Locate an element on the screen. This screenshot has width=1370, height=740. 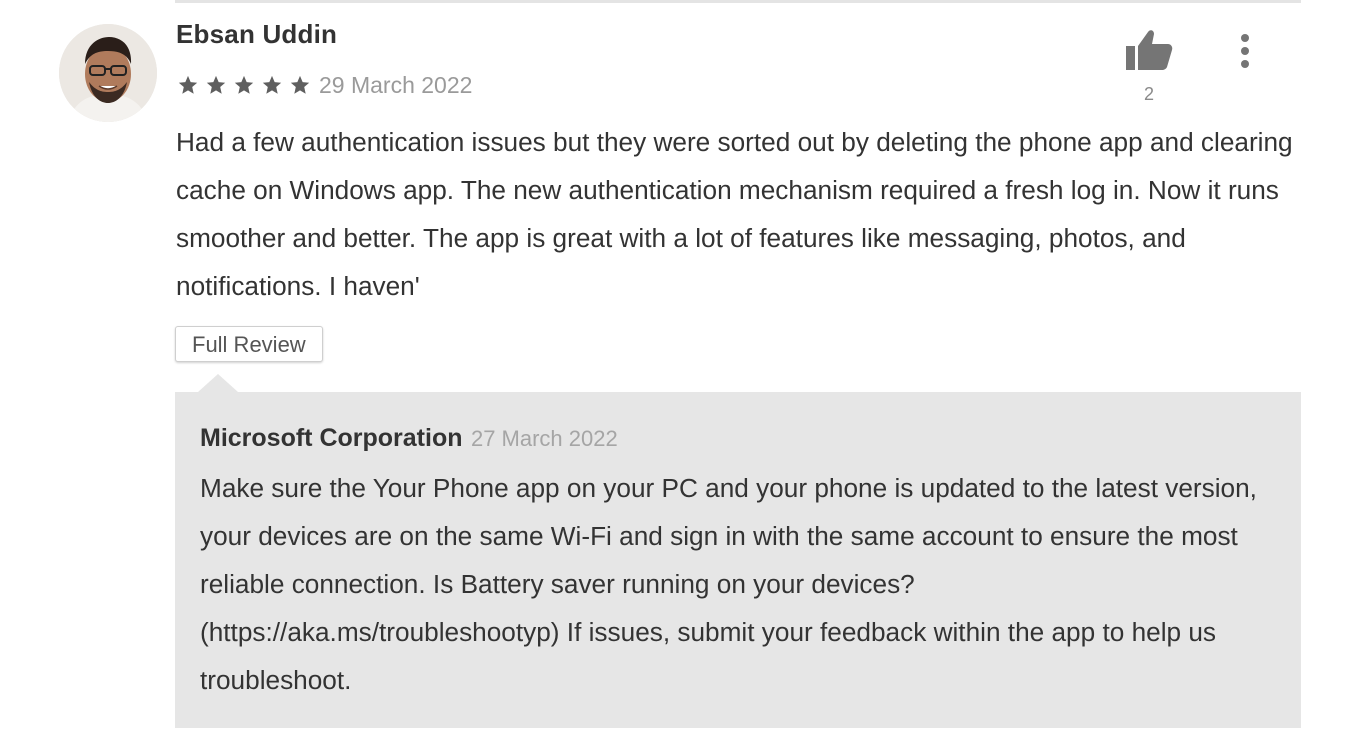
reply-date: 27 March 2022 is located at coordinates (544, 438).